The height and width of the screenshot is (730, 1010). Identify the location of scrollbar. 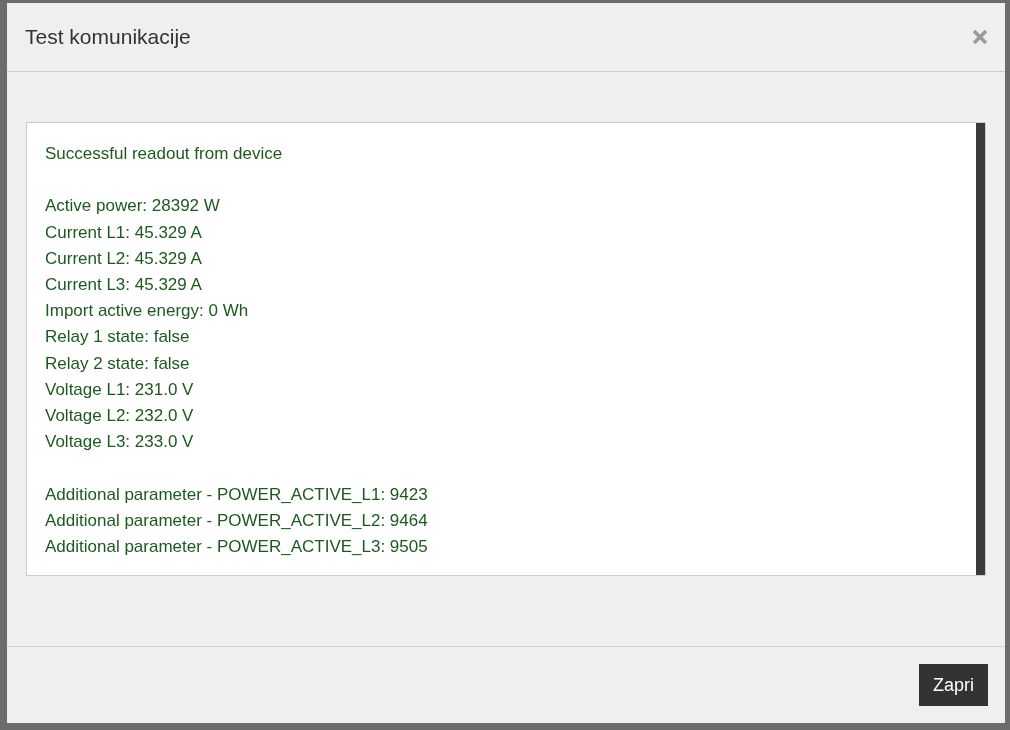
(980, 349).